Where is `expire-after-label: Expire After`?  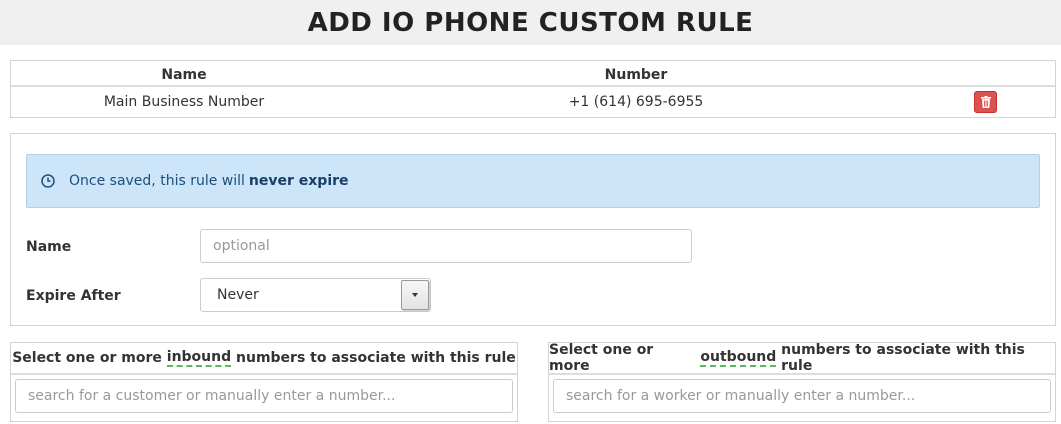
expire-after-label: Expire After is located at coordinates (73, 296).